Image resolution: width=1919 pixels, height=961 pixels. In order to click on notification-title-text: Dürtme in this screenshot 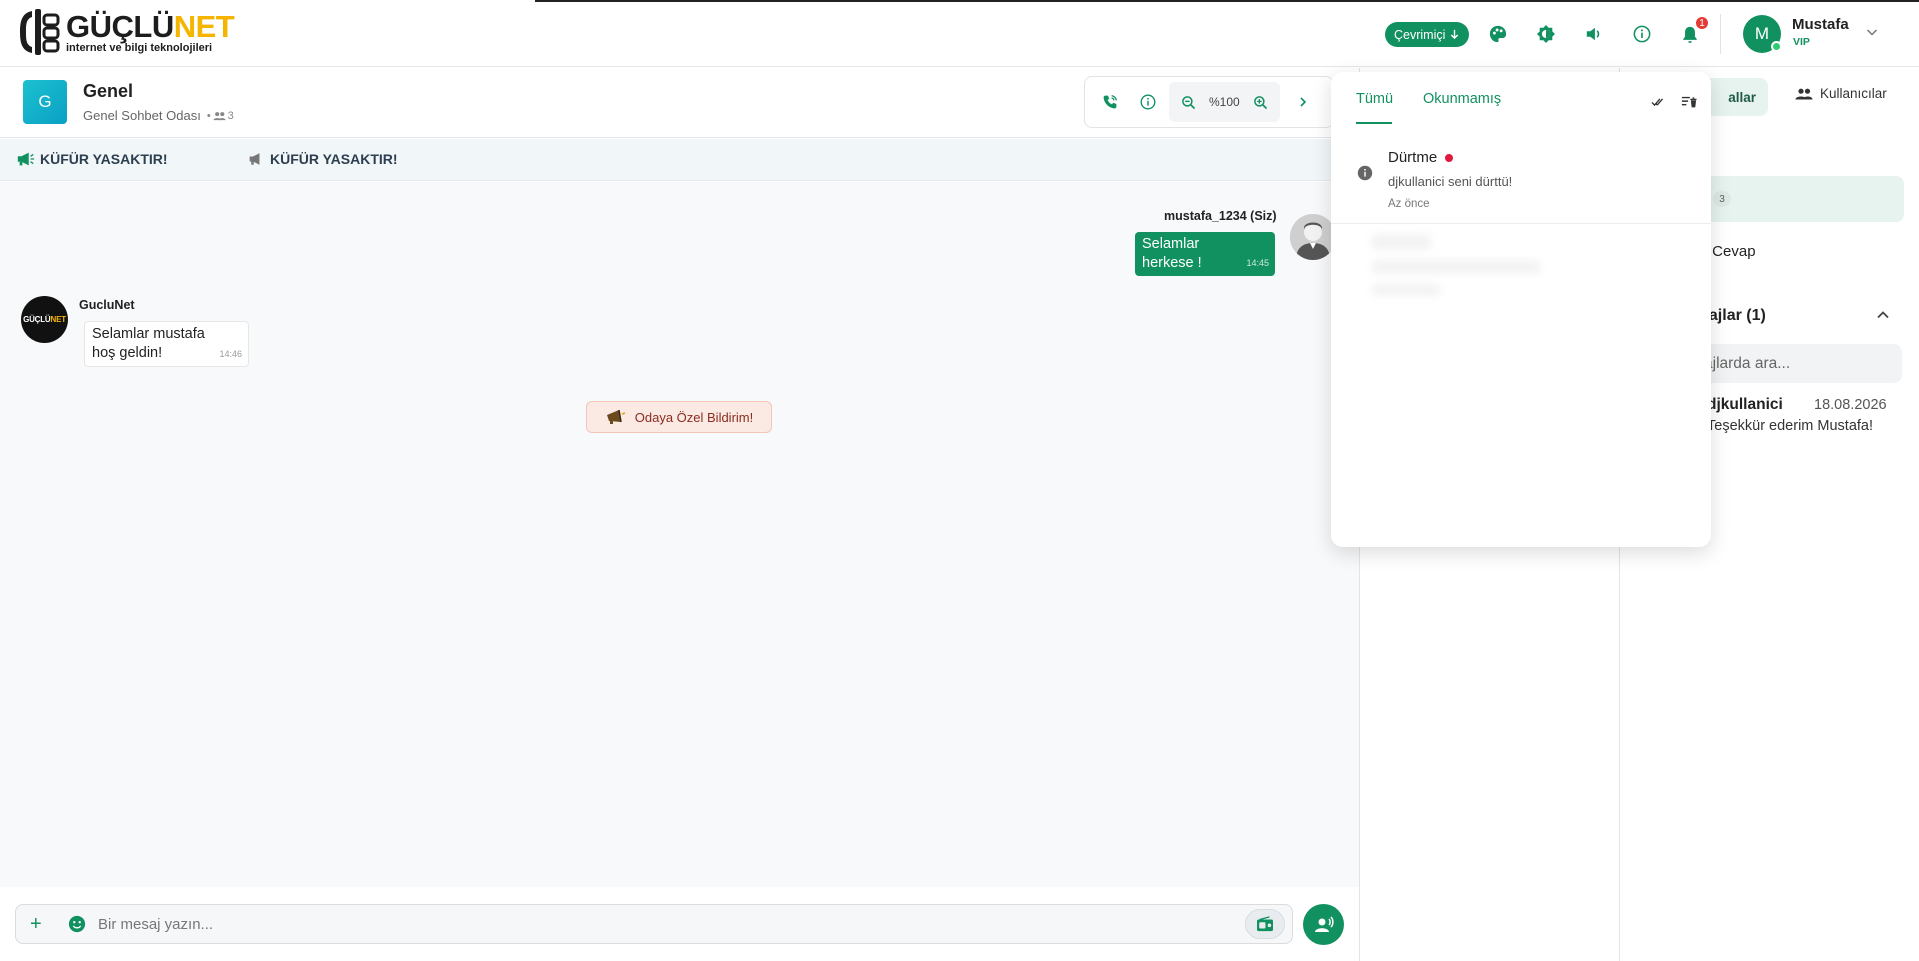, I will do `click(1413, 157)`.